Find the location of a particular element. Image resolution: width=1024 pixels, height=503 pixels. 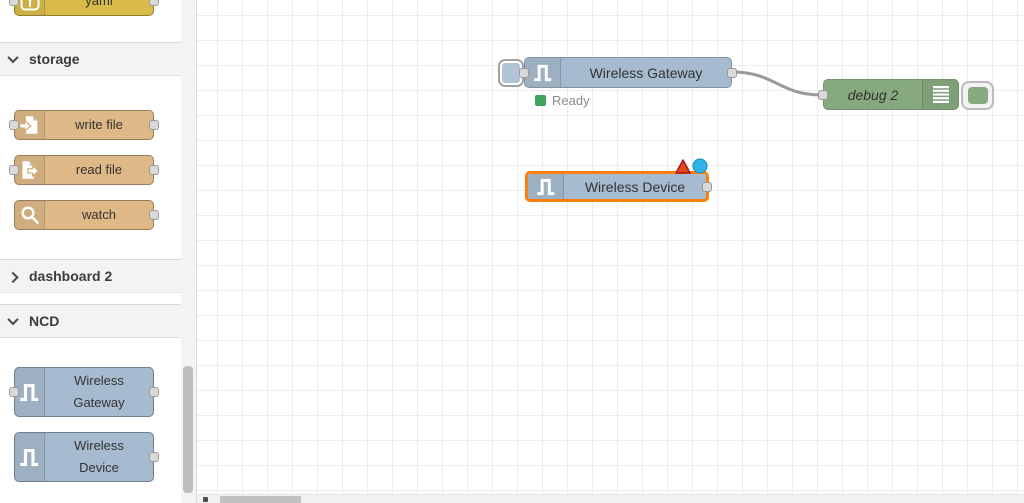

flow-node-wireless-device: Wireless Device is located at coordinates (618, 180).